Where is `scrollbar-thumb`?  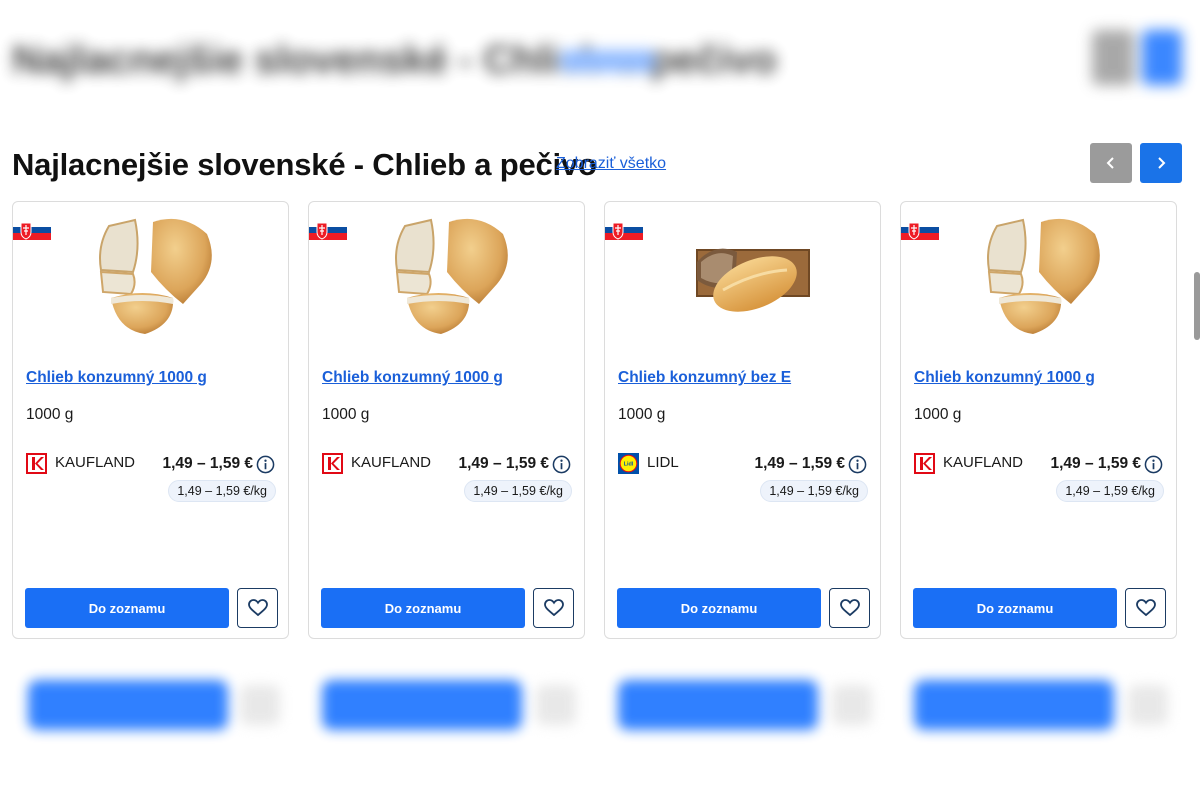 scrollbar-thumb is located at coordinates (1197, 306).